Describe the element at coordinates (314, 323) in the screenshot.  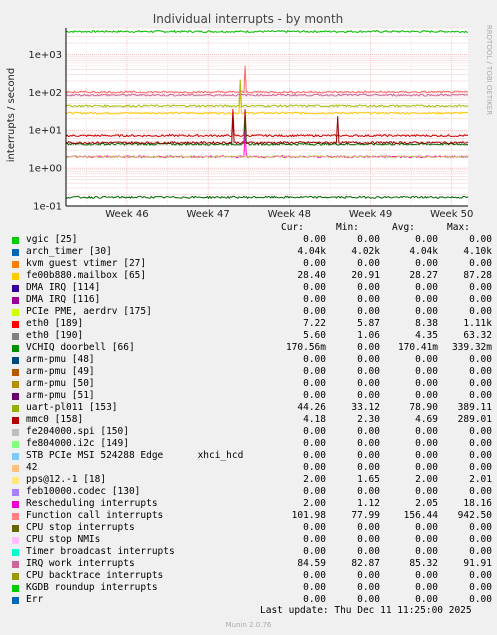
I see `legend-value-cur: 7.22` at that location.